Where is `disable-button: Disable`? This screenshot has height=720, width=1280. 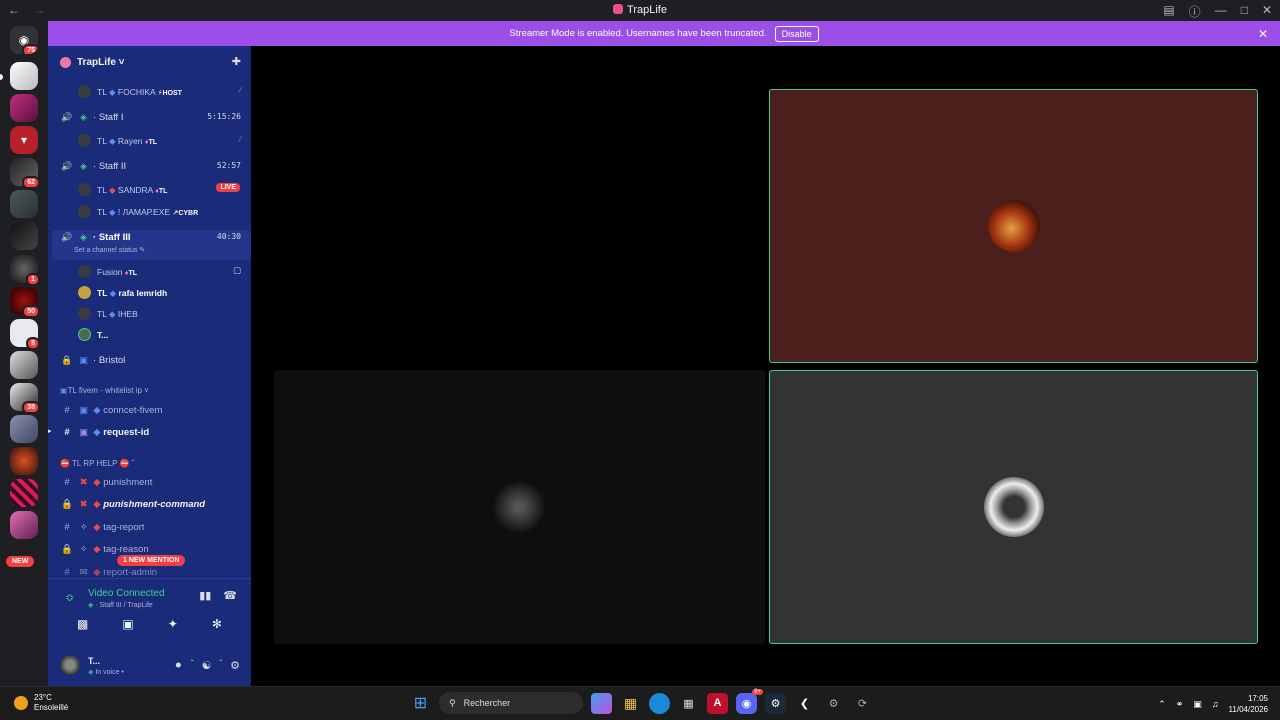
disable-button: Disable is located at coordinates (796, 33).